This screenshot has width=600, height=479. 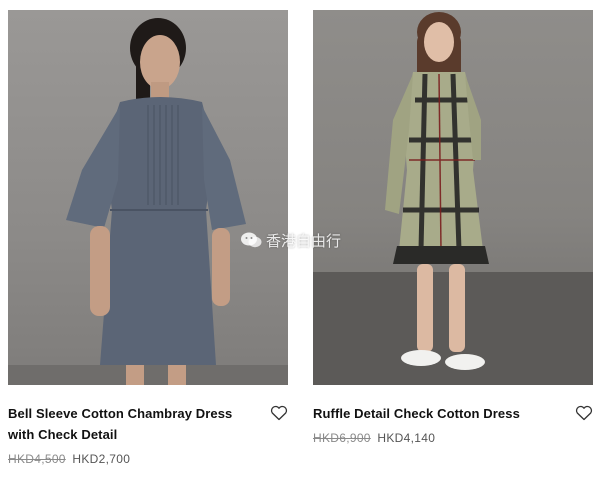 I want to click on product-title-row: Ruffle Detail Check Cotton Dress, so click(x=453, y=425).